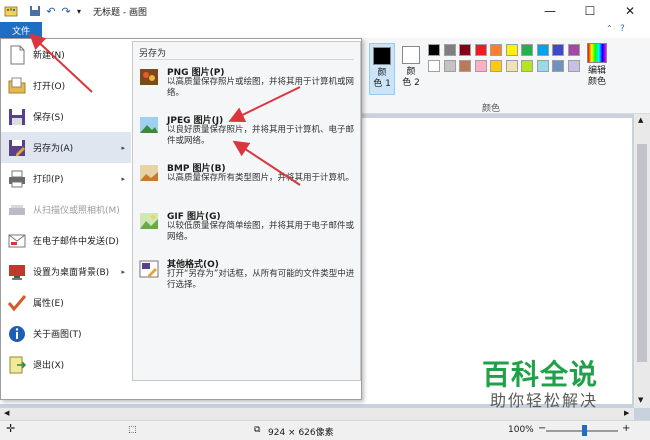 The height and width of the screenshot is (440, 650). Describe the element at coordinates (266, 163) in the screenshot. I see `annotation-arrow-jpeg` at that location.